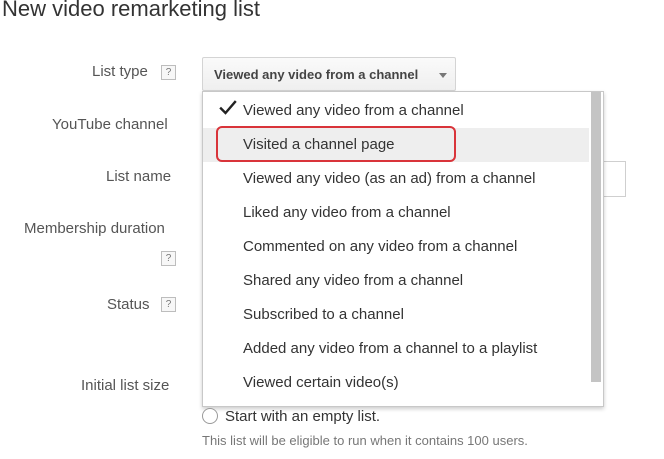 This screenshot has width=664, height=459. I want to click on list-type-help-icon: ?, so click(168, 72).